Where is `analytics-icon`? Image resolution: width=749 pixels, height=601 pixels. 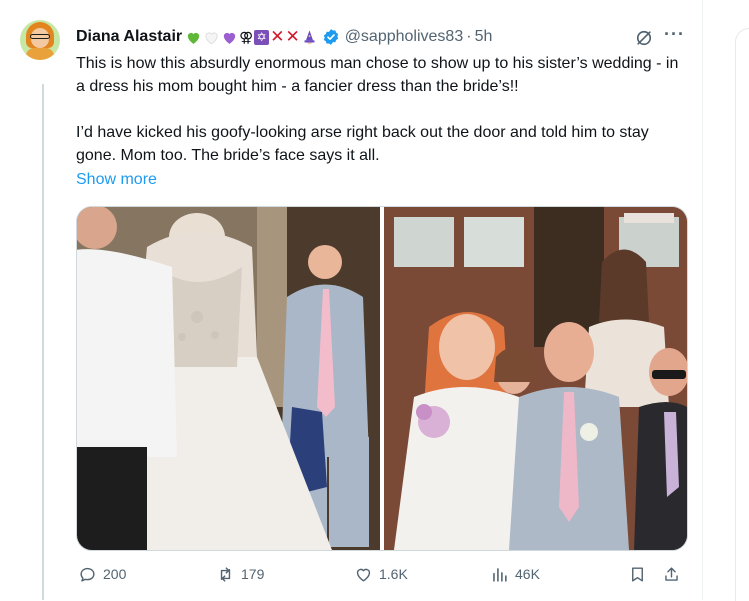 analytics-icon is located at coordinates (500, 574).